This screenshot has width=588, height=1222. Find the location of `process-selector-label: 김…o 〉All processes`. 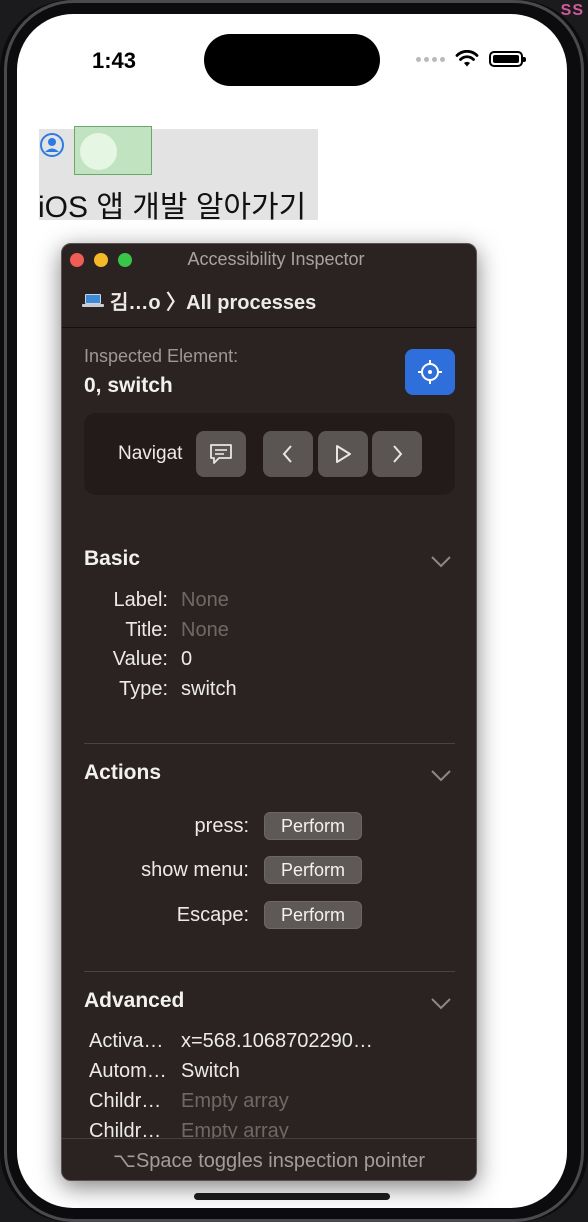

process-selector-label: 김…o 〉All processes is located at coordinates (213, 303).